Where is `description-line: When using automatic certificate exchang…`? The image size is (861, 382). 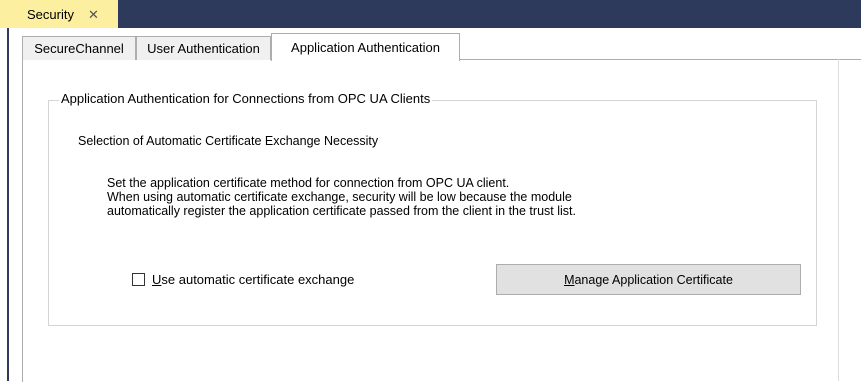
description-line: When using automatic certificate exchang… is located at coordinates (339, 197).